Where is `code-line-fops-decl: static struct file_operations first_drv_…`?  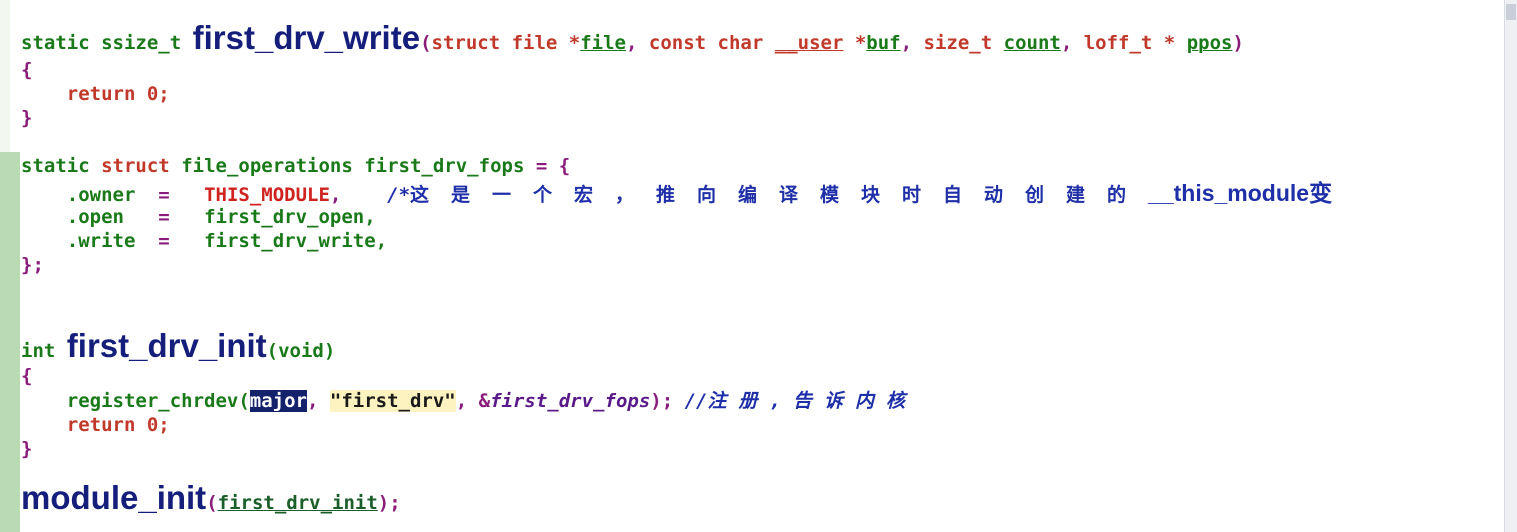 code-line-fops-decl: static struct file_operations first_drv_… is located at coordinates (295, 166).